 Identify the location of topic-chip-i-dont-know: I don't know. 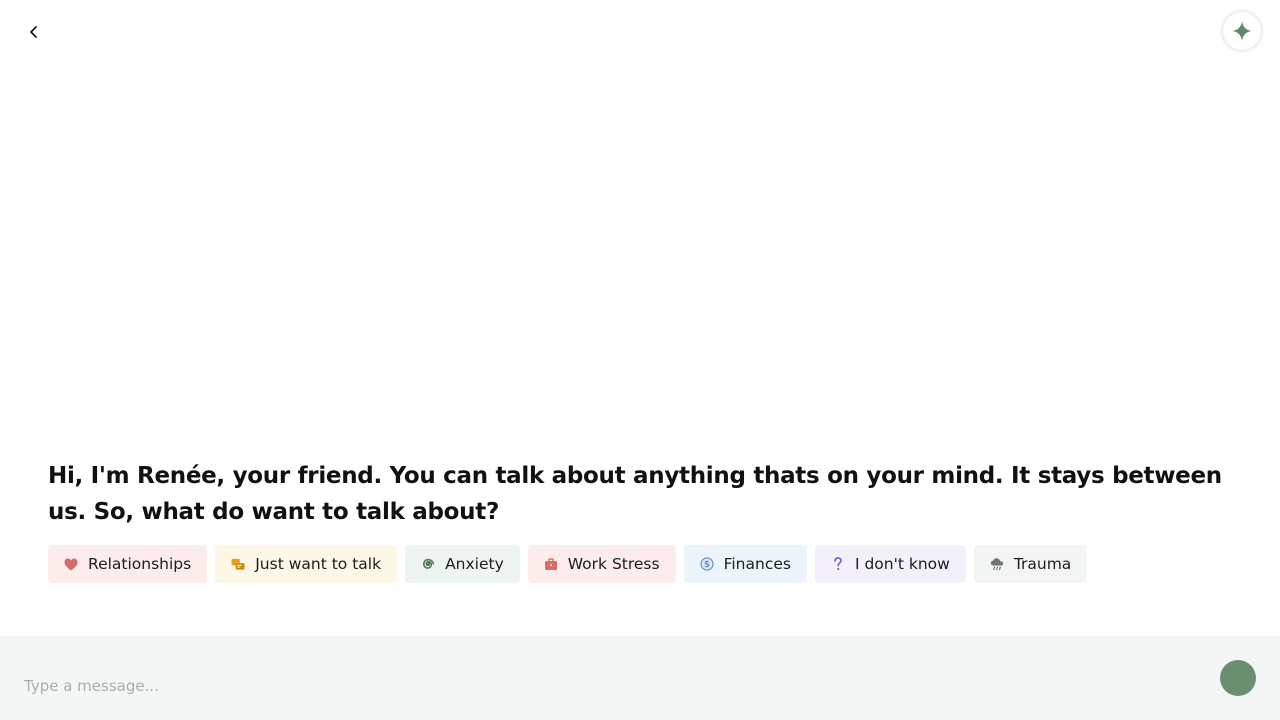
(890, 564).